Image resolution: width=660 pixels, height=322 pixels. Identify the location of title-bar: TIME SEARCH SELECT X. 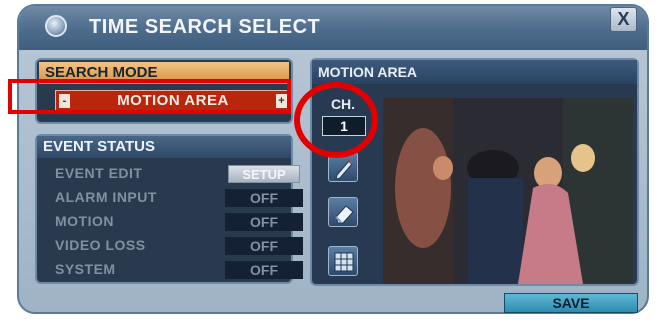
(333, 28).